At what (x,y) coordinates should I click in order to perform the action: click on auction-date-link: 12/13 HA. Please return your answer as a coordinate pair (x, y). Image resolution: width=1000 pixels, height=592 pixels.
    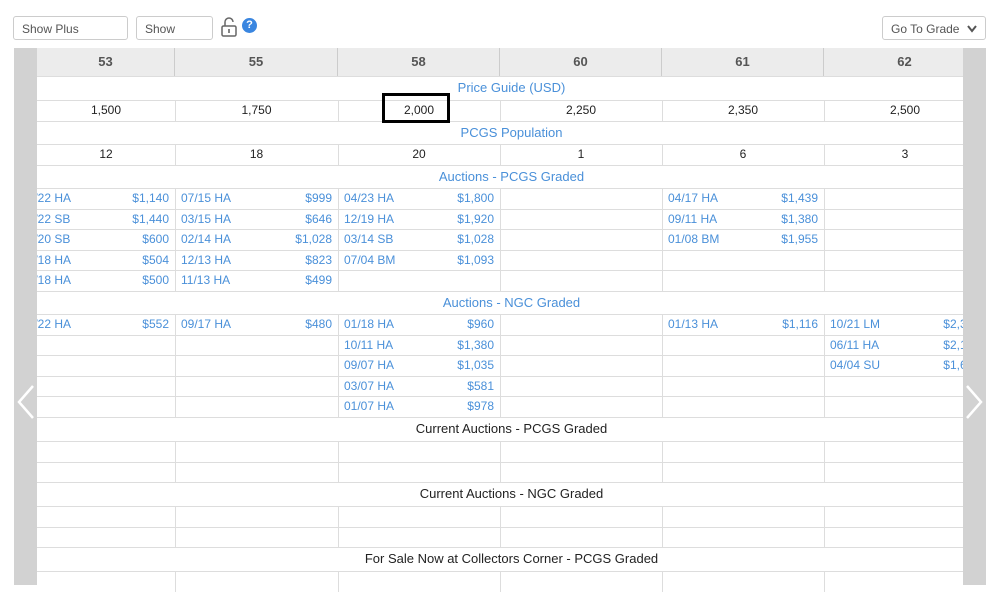
    Looking at the image, I should click on (206, 260).